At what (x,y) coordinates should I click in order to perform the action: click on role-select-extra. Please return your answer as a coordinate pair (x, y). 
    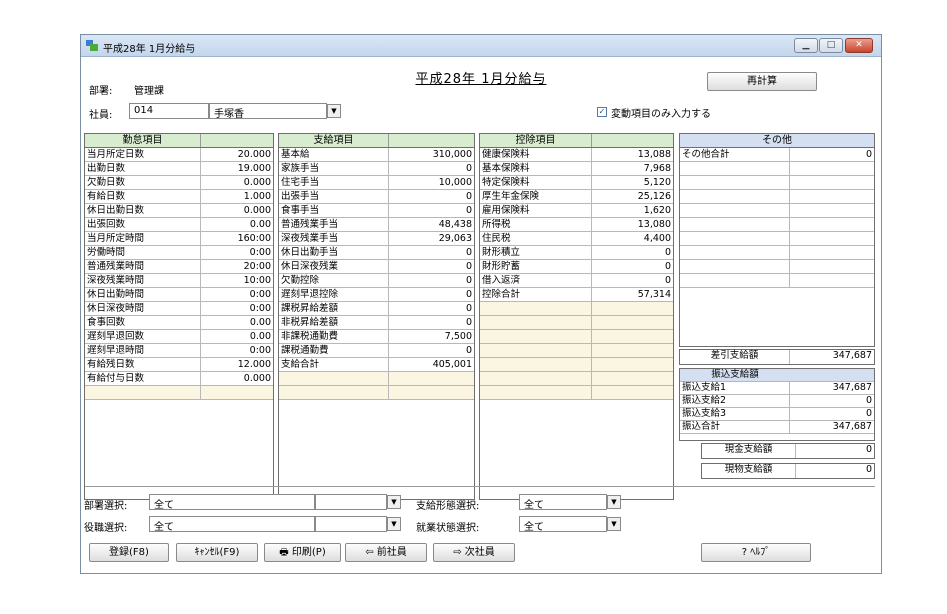
    Looking at the image, I should click on (351, 524).